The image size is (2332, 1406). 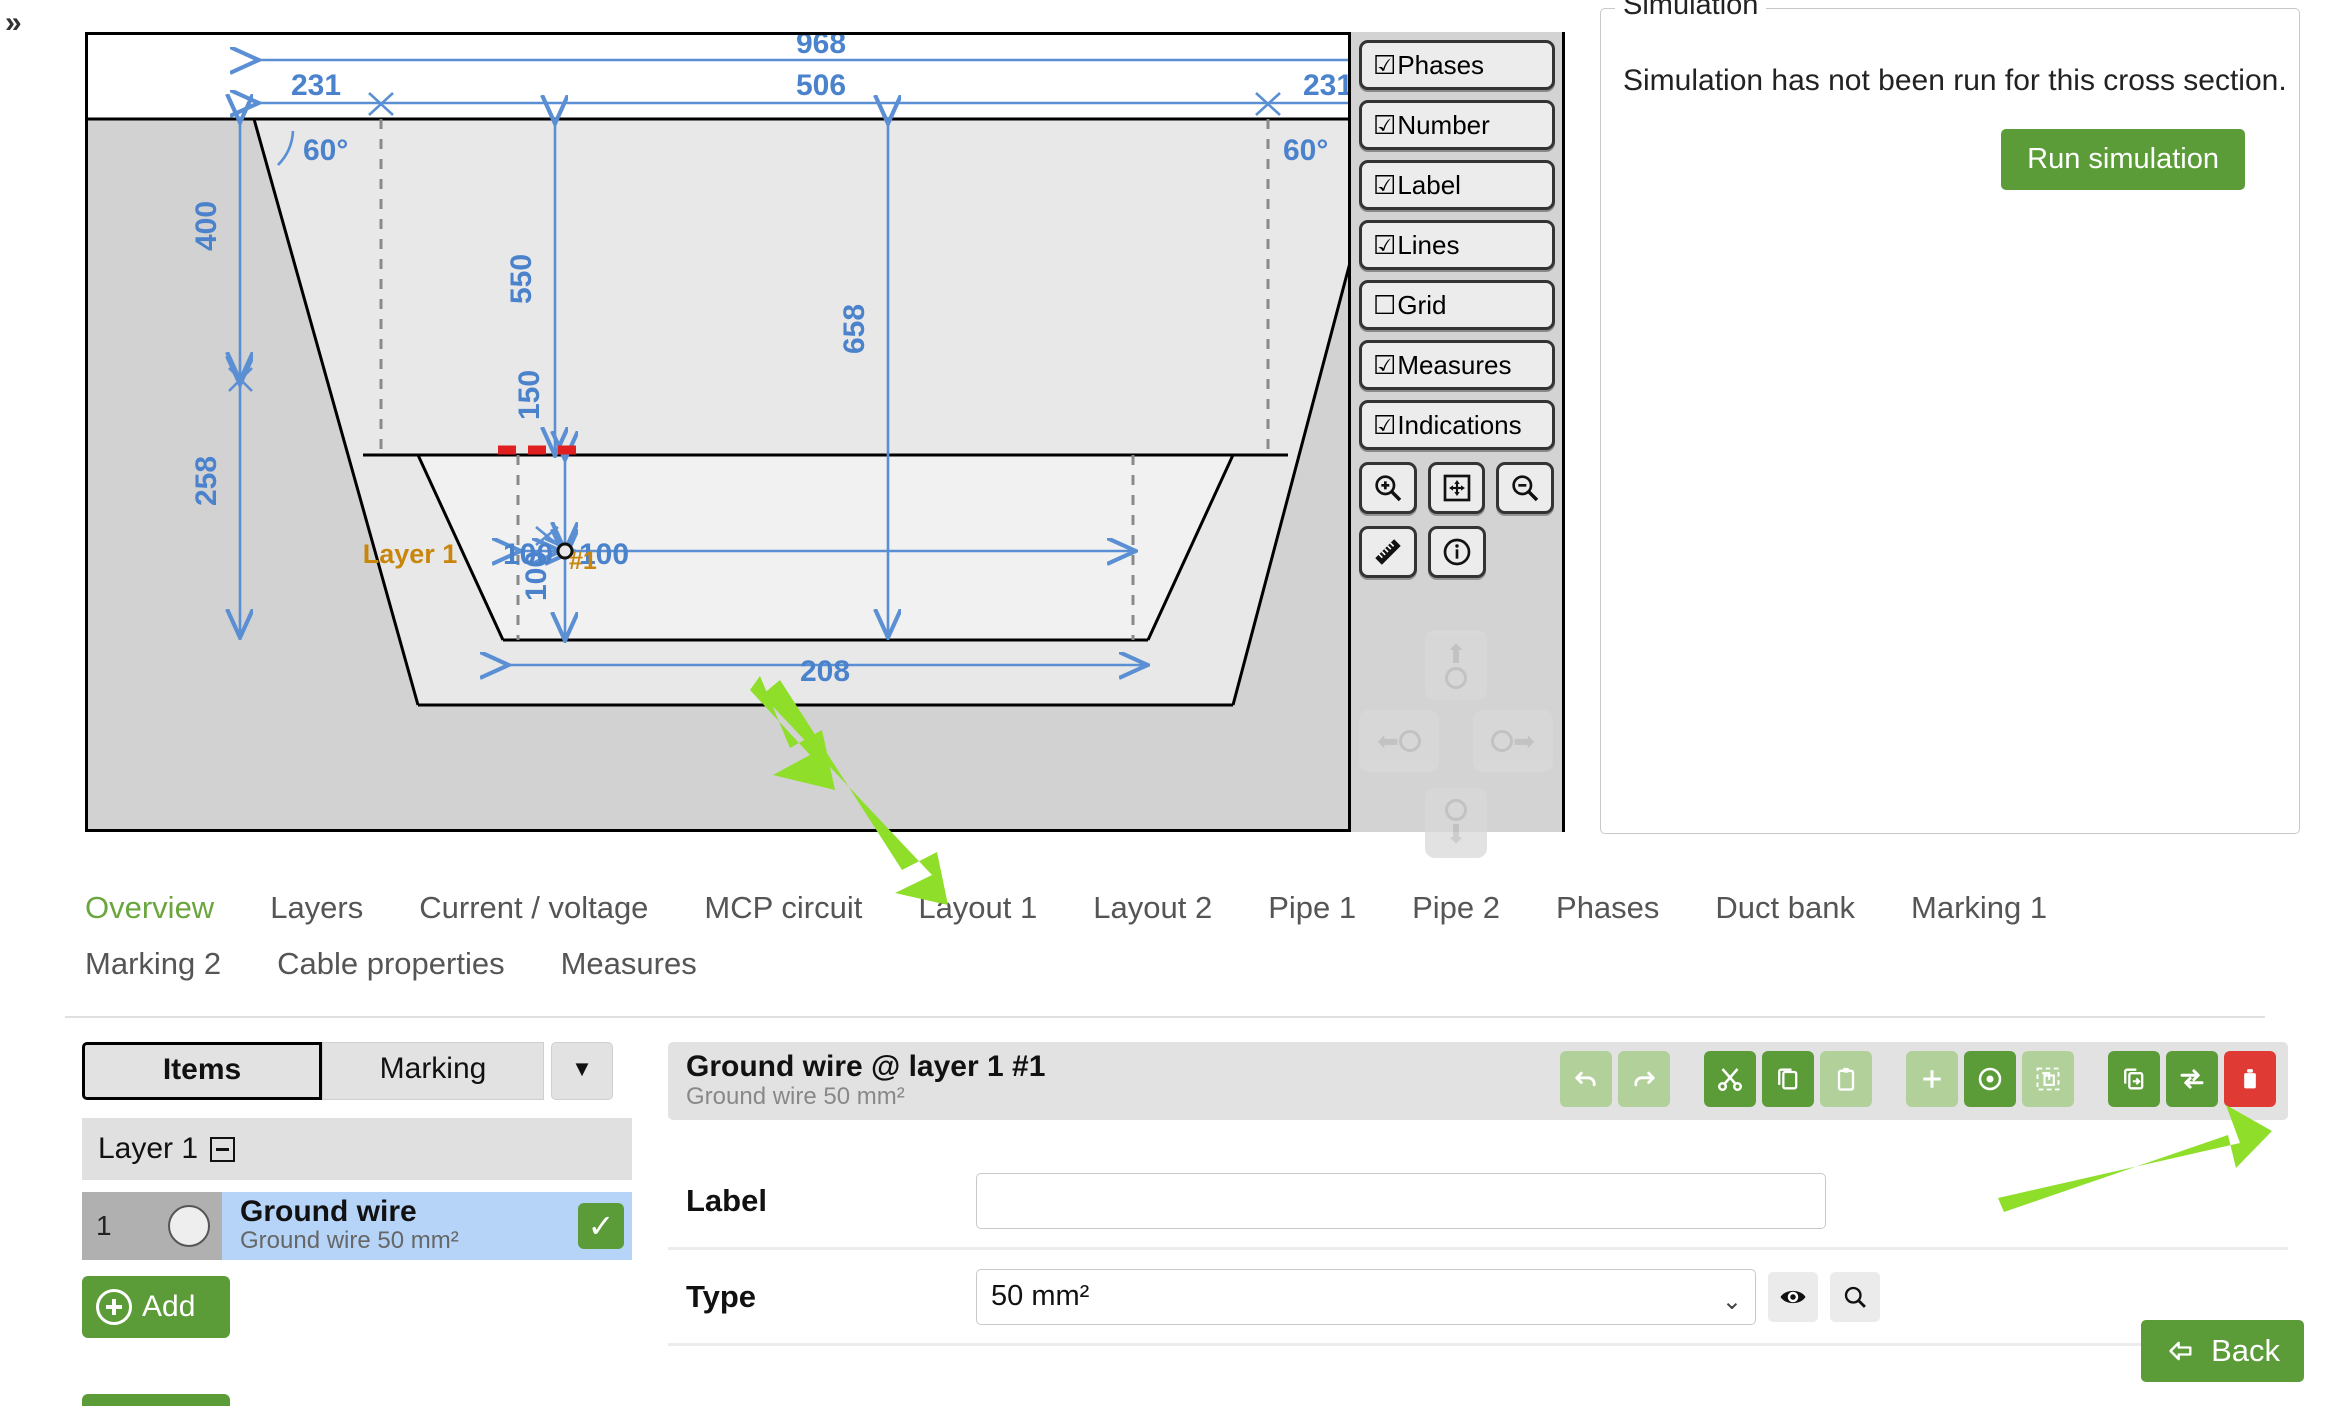 What do you see at coordinates (400, 1226) in the screenshot?
I see `item-text: Ground wire Ground wire 50 mm²` at bounding box center [400, 1226].